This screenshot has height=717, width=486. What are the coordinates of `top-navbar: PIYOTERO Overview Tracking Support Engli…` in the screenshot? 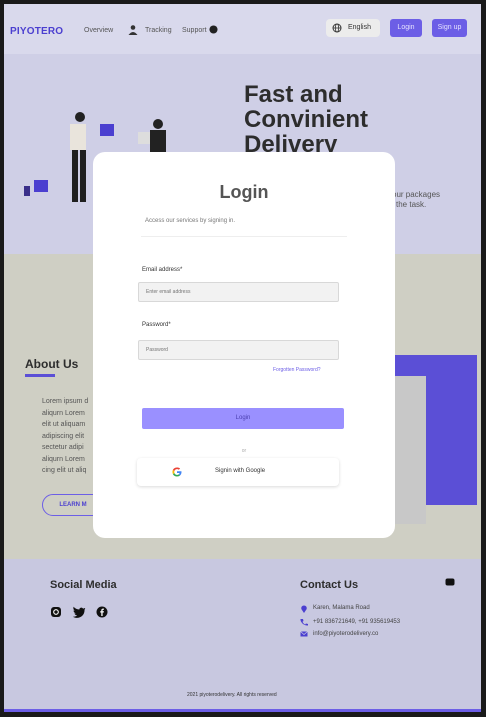 It's located at (242, 29).